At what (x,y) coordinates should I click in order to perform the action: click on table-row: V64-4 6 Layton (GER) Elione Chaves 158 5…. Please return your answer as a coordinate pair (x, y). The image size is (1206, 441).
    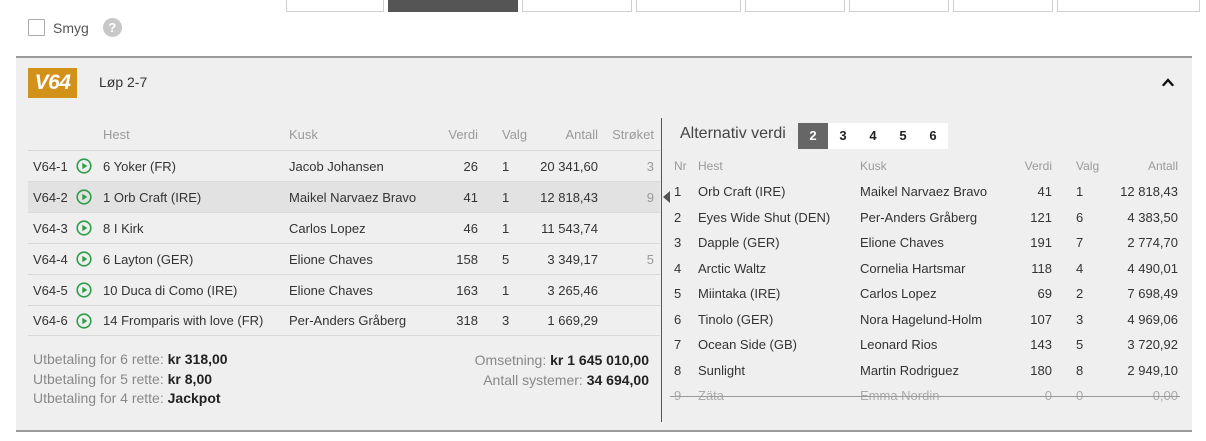
    Looking at the image, I should click on (344, 258).